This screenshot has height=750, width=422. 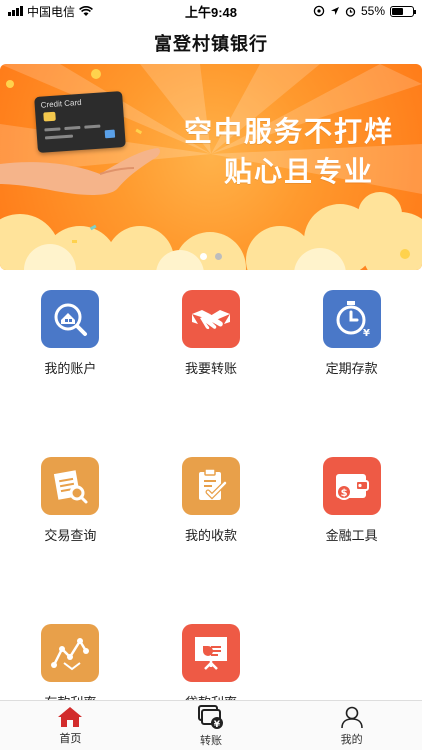 What do you see at coordinates (15, 11) in the screenshot?
I see `signal-icon` at bounding box center [15, 11].